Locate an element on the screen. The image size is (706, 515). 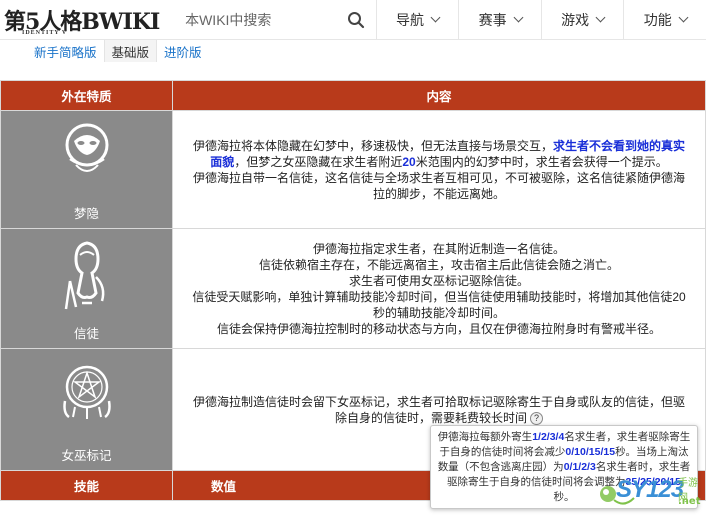
nav-label: 游戏 is located at coordinates (575, 19).